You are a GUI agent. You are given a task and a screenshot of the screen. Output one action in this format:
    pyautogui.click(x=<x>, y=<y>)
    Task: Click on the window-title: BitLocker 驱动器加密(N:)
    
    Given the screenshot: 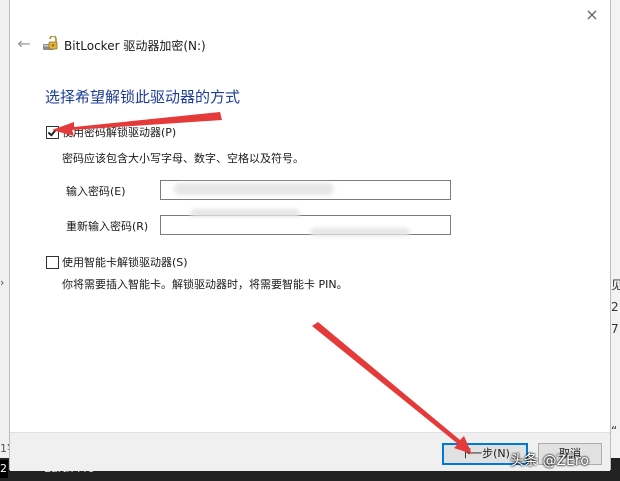 What is the action you would take?
    pyautogui.click(x=135, y=46)
    